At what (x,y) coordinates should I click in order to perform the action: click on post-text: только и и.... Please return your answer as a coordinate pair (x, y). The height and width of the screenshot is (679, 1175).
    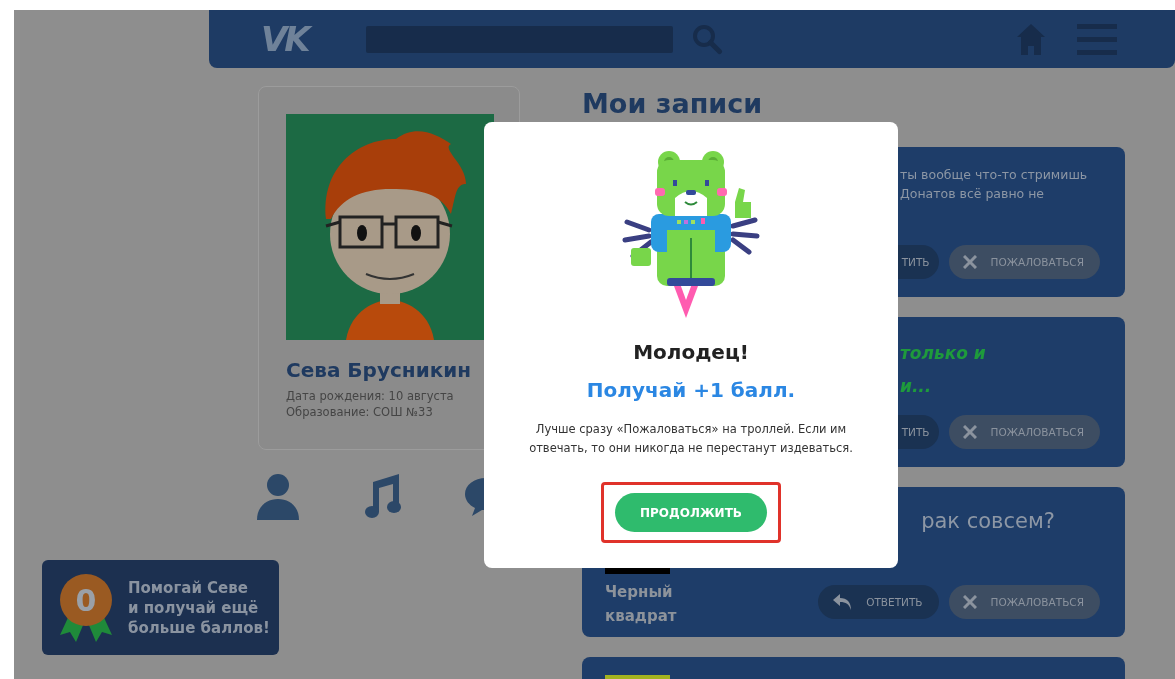
    Looking at the image, I should click on (943, 370).